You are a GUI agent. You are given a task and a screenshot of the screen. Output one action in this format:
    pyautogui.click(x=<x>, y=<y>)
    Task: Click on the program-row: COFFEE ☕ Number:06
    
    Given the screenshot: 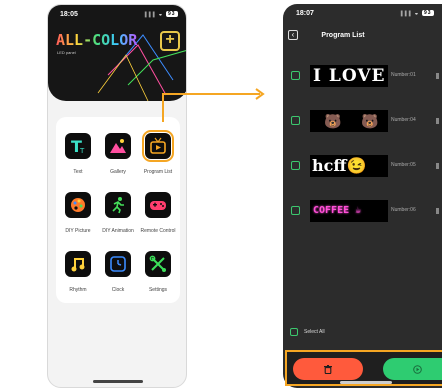 What is the action you would take?
    pyautogui.click(x=366, y=211)
    